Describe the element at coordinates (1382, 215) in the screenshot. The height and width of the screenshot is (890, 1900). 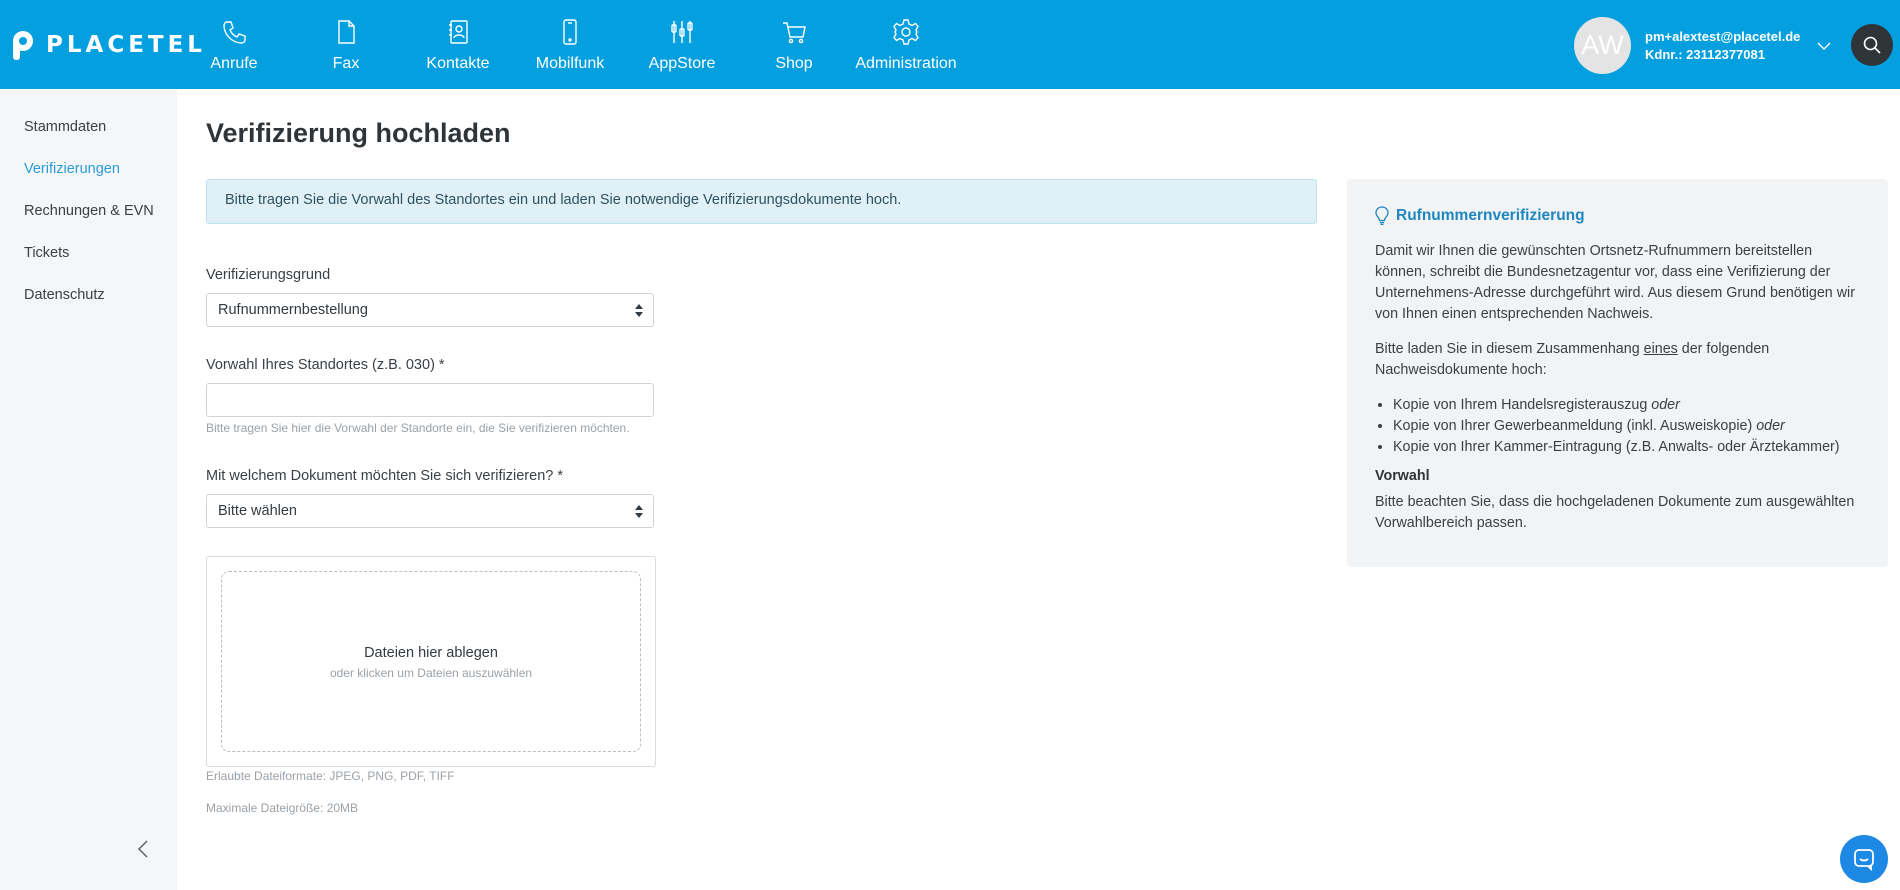
I see `lightbulb-icon` at that location.